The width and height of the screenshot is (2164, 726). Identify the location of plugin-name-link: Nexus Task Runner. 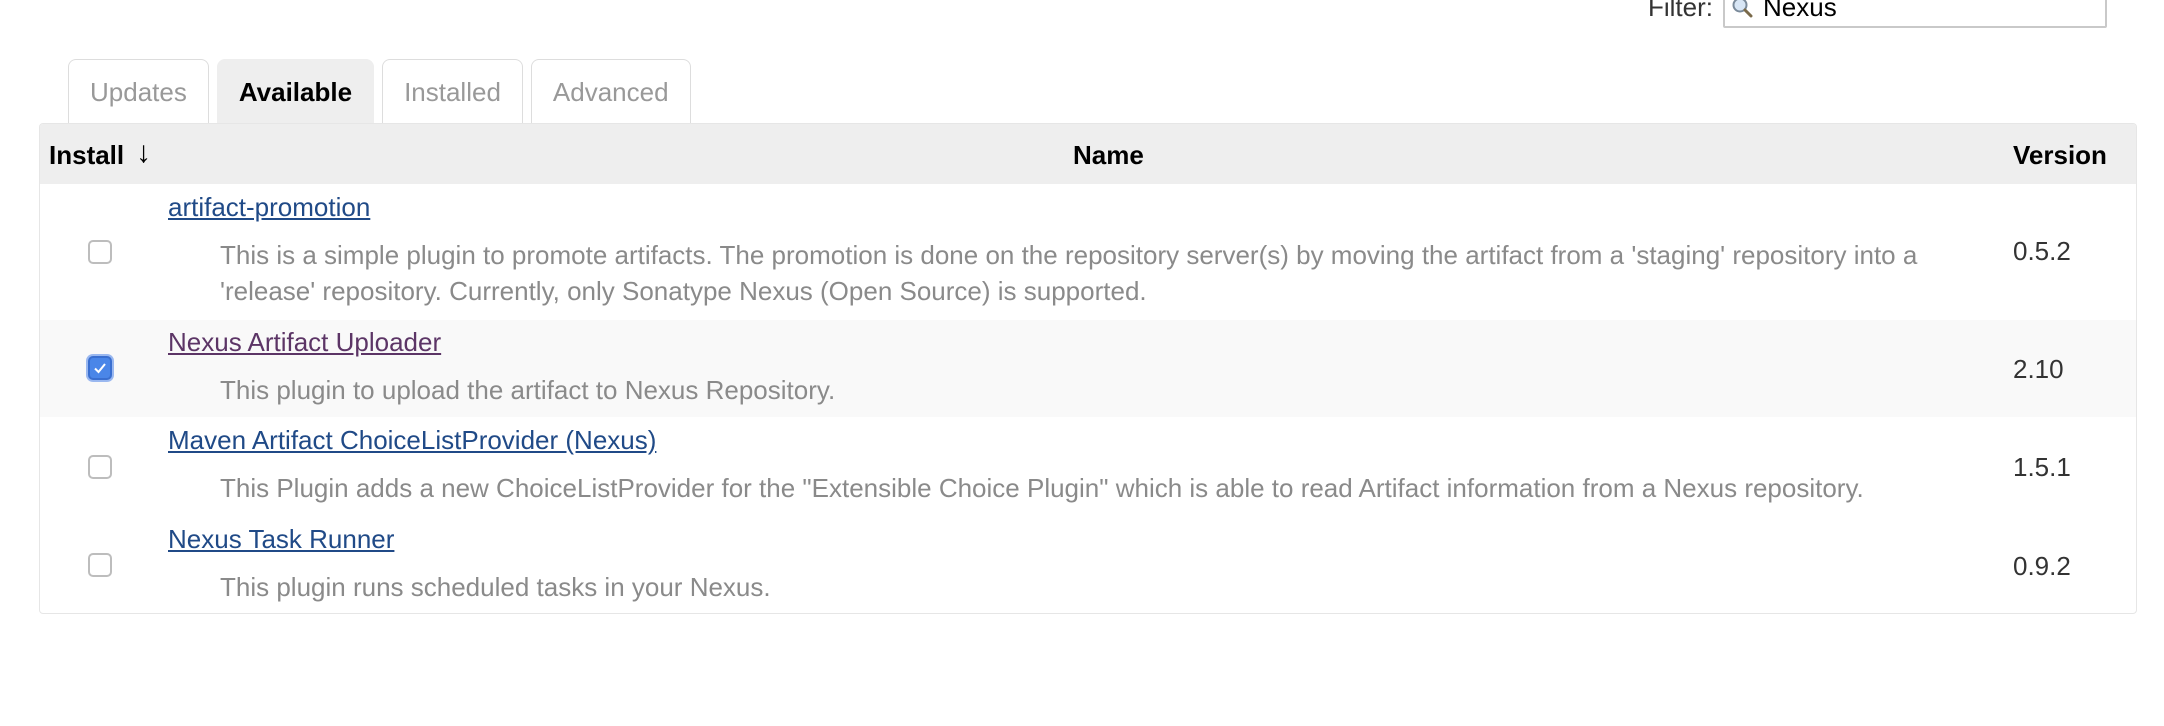
(281, 539).